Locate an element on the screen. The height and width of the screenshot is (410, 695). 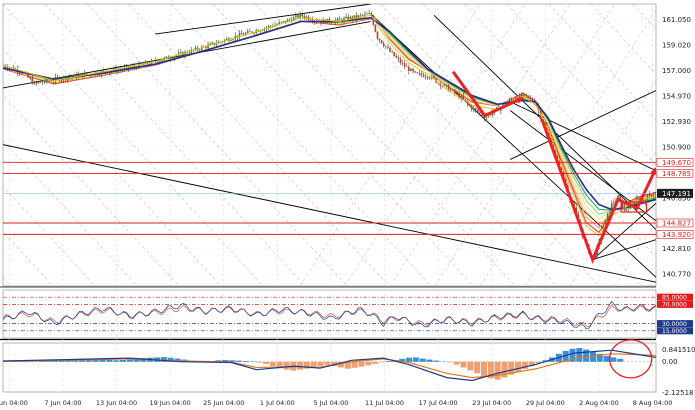
x-tick-label: 5 Jul 04:00 is located at coordinates (331, 403).